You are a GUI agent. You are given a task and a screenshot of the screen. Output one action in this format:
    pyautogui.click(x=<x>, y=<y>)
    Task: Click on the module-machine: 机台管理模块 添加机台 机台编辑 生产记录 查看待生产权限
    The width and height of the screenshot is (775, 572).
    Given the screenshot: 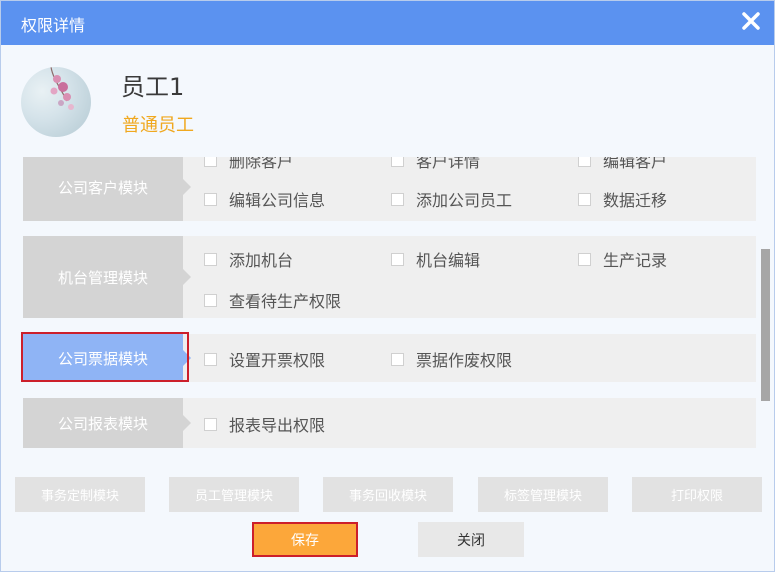 What is the action you would take?
    pyautogui.click(x=389, y=277)
    